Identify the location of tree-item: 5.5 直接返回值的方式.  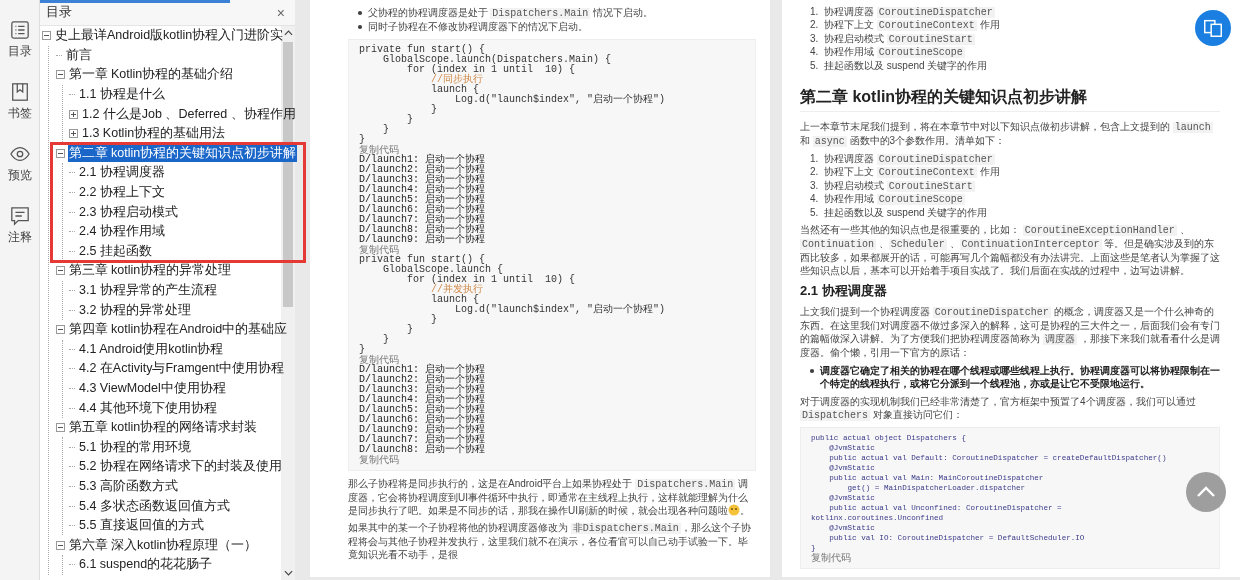
(141, 526).